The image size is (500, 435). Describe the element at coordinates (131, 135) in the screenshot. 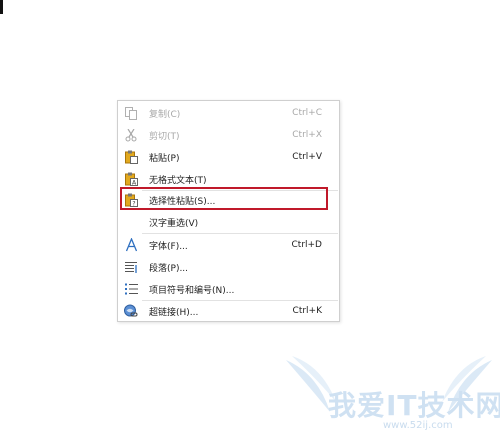

I see `scissors-icon` at that location.